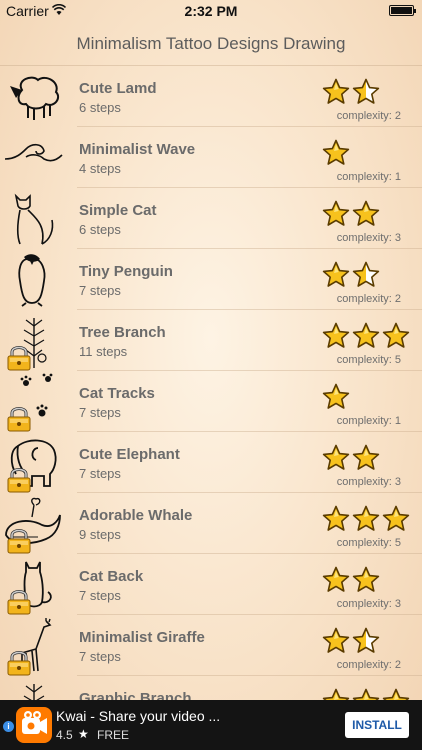 The height and width of the screenshot is (750, 422). I want to click on install-button: INSTALL, so click(377, 725).